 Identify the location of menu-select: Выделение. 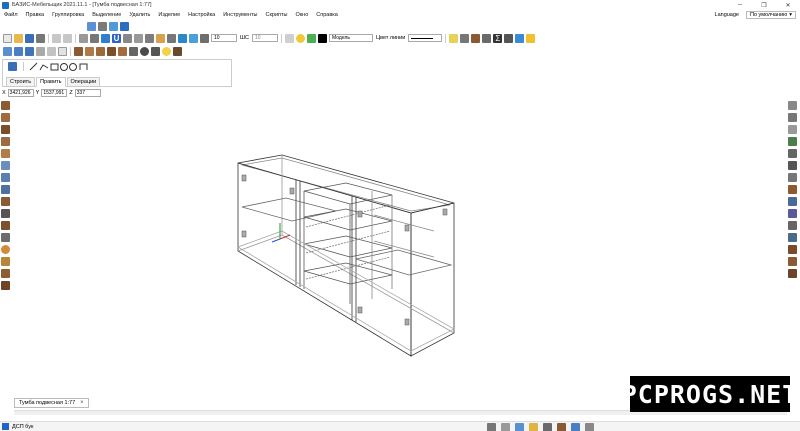
(106, 15).